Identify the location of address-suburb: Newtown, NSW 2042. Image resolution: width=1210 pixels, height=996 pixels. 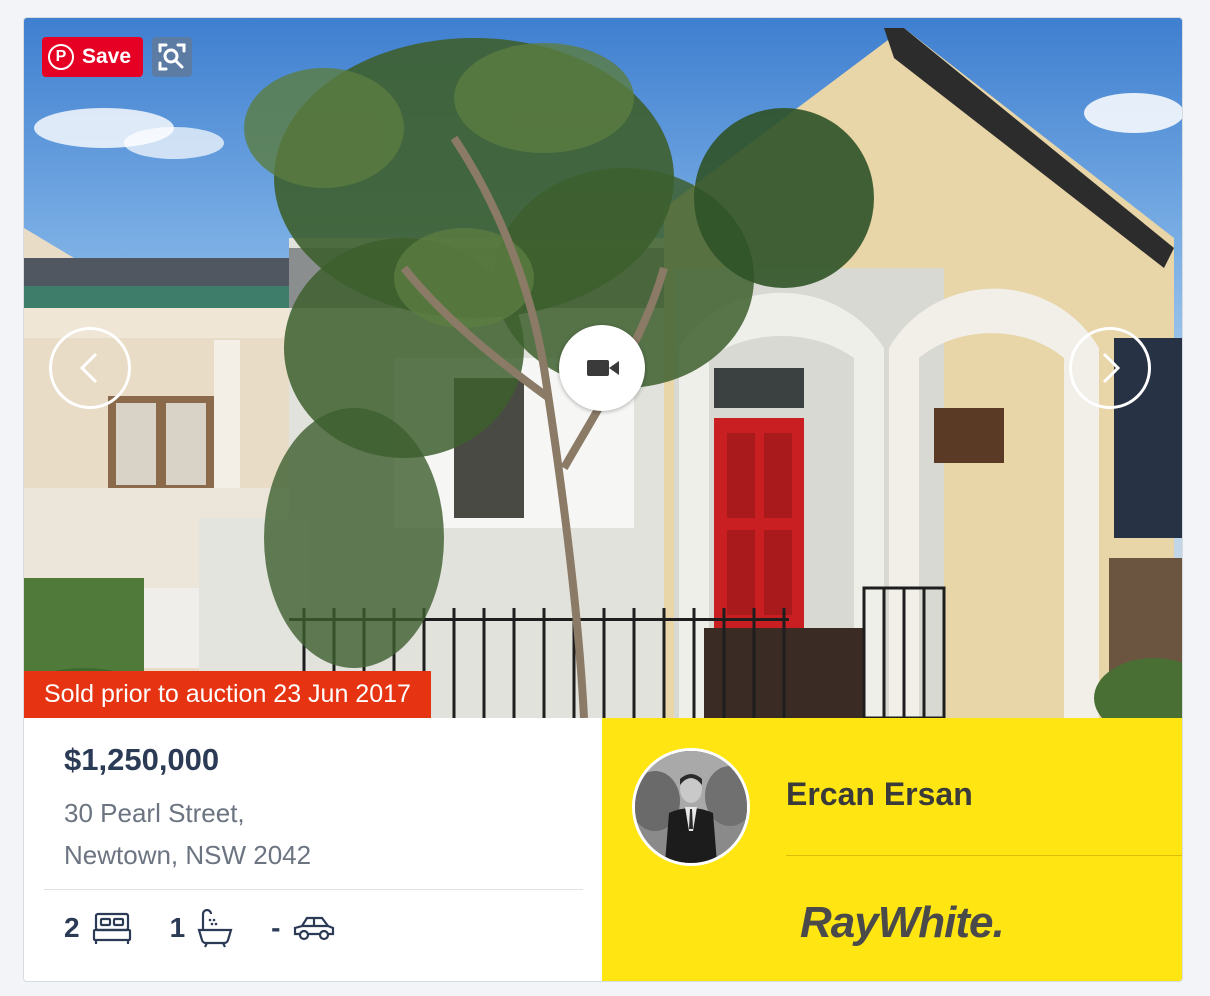
(188, 855).